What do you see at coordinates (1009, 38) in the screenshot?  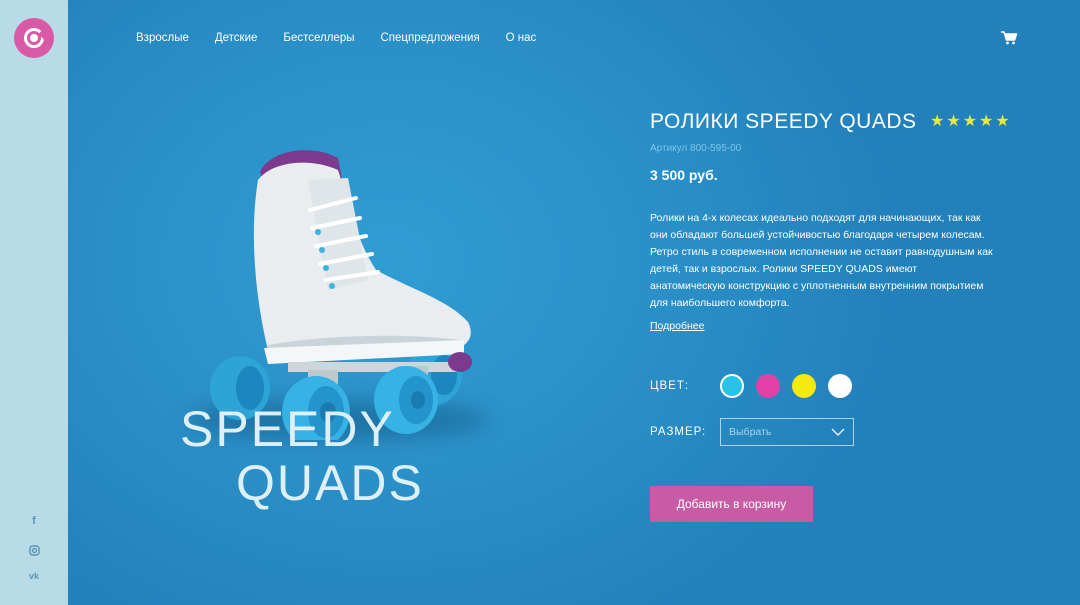 I see `cart-icon` at bounding box center [1009, 38].